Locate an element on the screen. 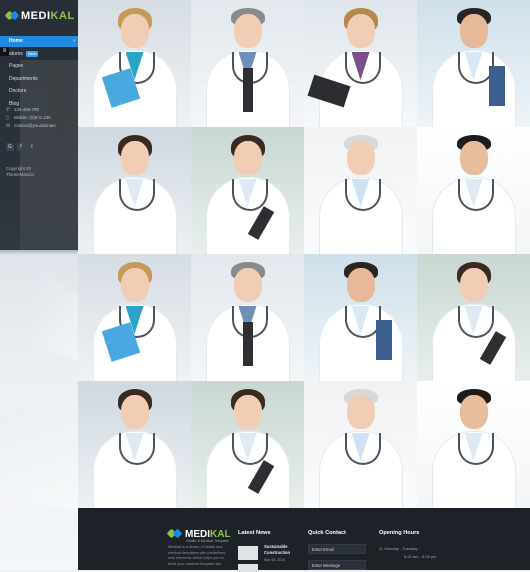  logo: MEDIKAL is located at coordinates (39, 16).